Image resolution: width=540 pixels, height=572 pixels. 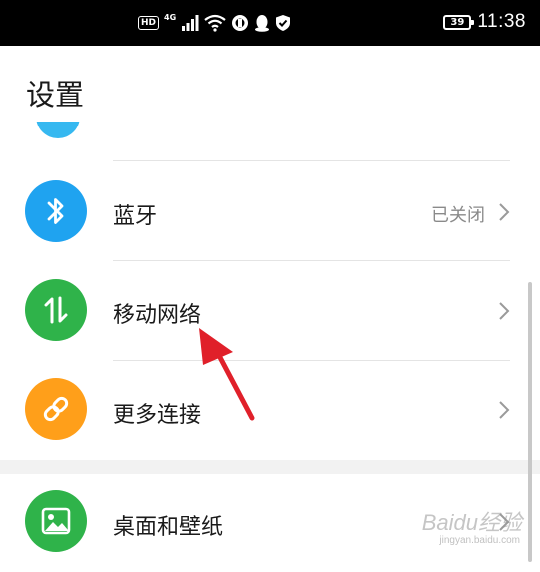 What do you see at coordinates (283, 23) in the screenshot?
I see `shield-check-icon` at bounding box center [283, 23].